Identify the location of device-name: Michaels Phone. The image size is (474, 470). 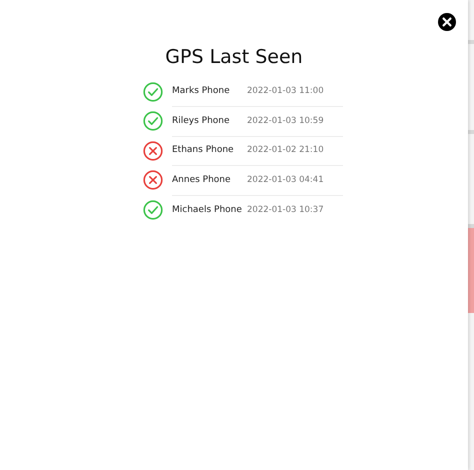
(207, 209).